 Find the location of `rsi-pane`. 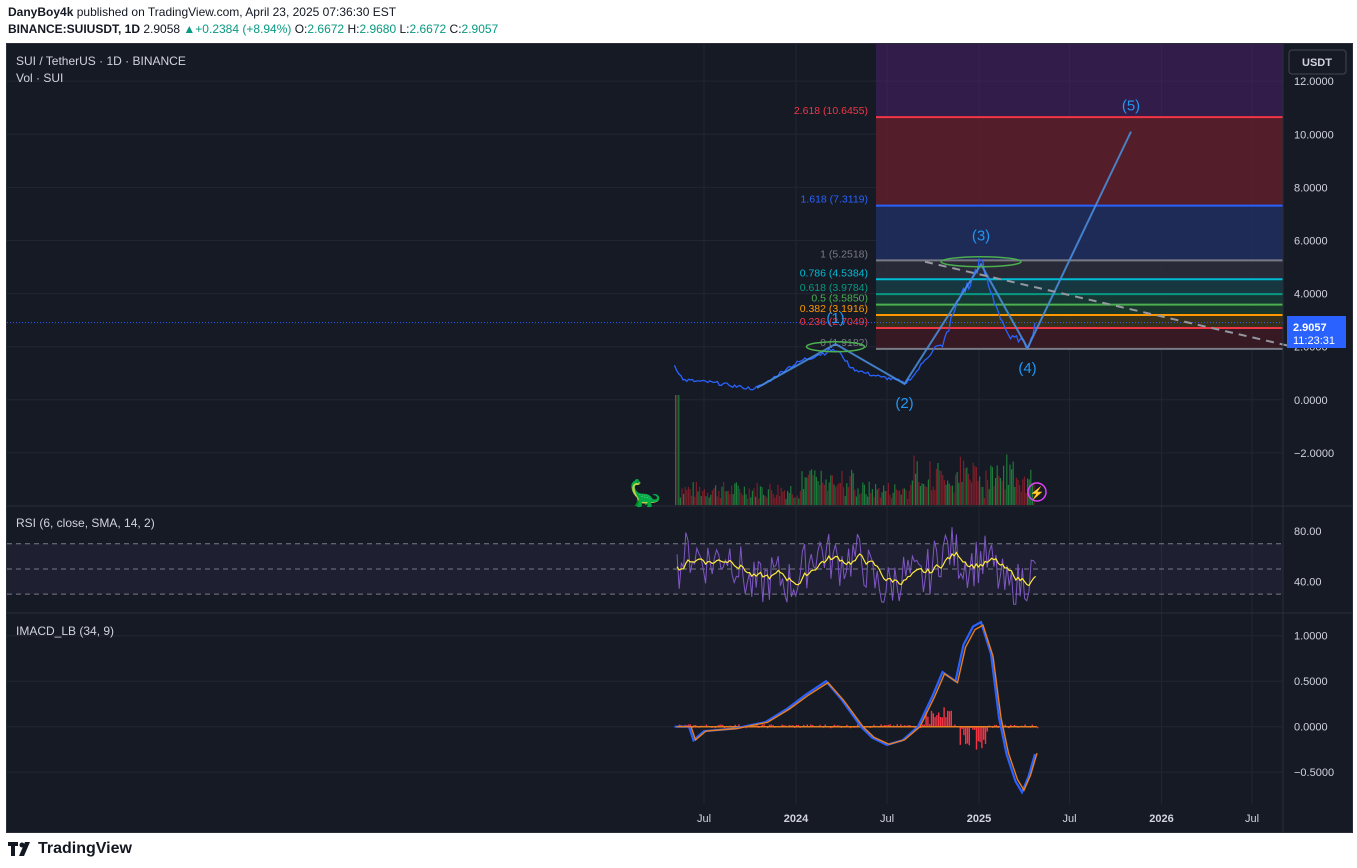

rsi-pane is located at coordinates (645, 566).